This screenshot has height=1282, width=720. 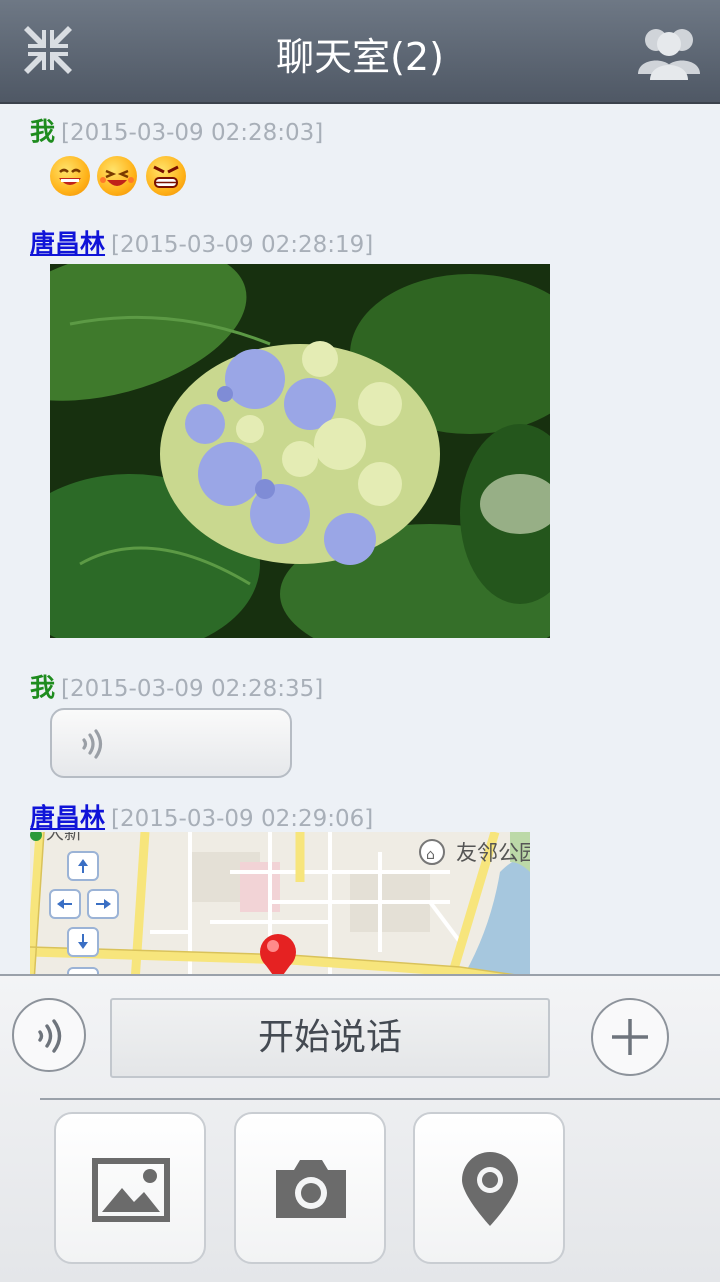 What do you see at coordinates (380, 1099) in the screenshot?
I see `panel-divider` at bounding box center [380, 1099].